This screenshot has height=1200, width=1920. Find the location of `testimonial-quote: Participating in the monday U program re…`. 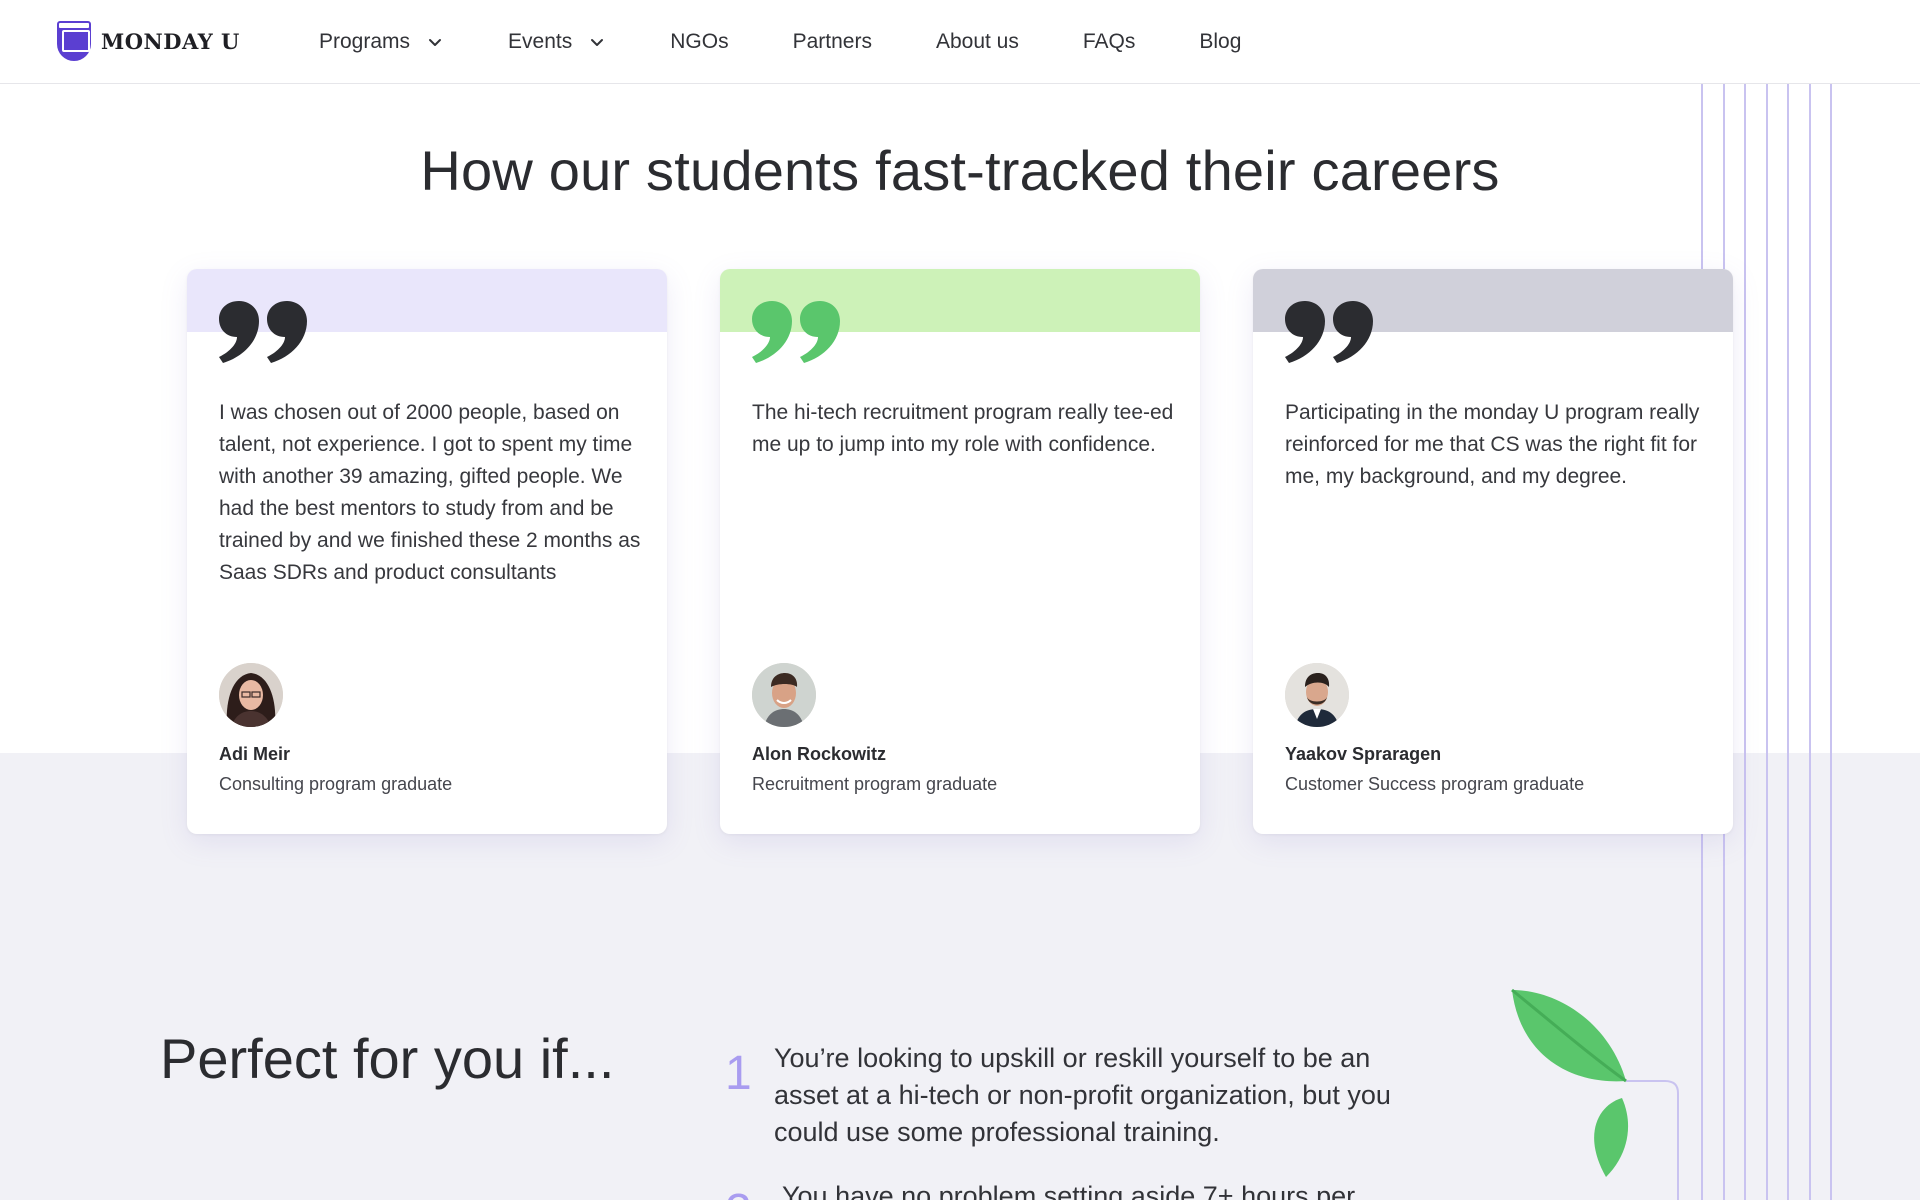

testimonial-quote: Participating in the monday U program re… is located at coordinates (1492, 444).